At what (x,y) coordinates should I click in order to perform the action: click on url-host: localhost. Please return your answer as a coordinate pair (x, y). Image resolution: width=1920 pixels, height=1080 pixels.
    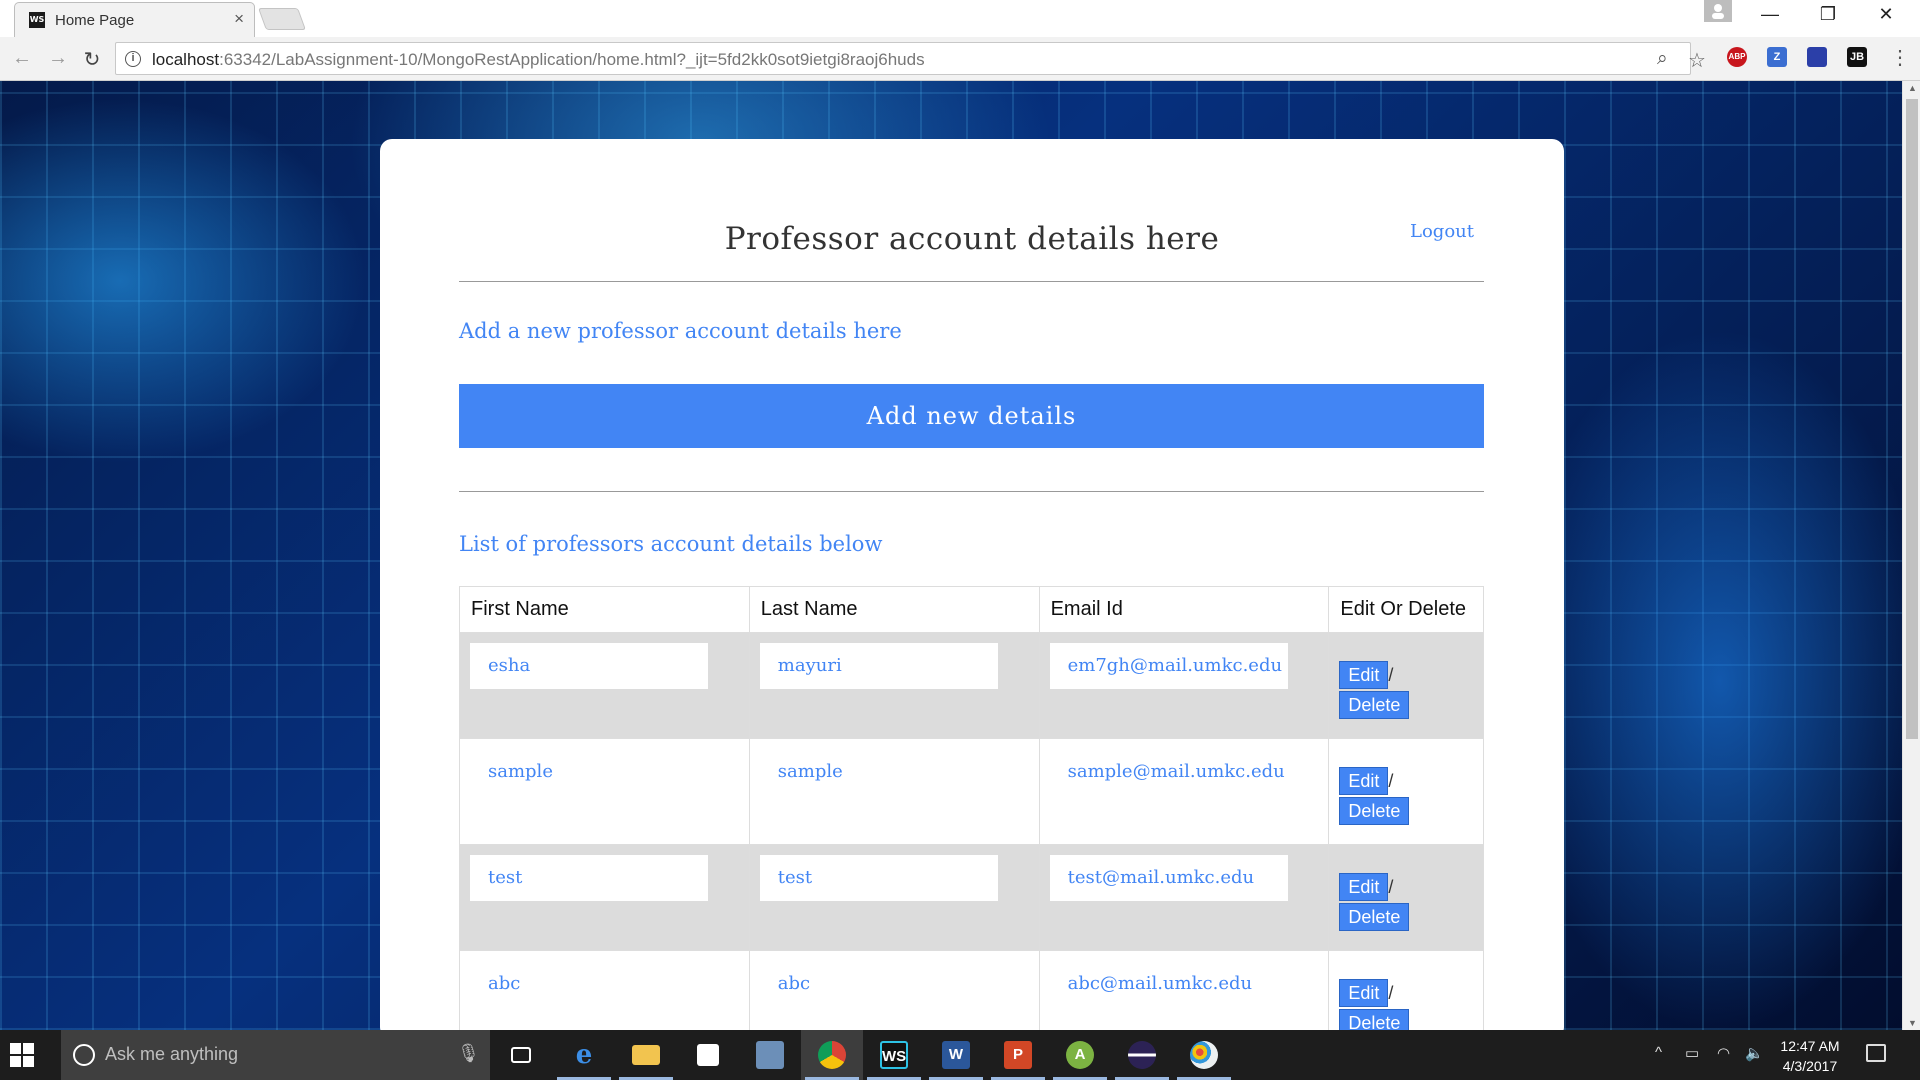
    Looking at the image, I should click on (186, 59).